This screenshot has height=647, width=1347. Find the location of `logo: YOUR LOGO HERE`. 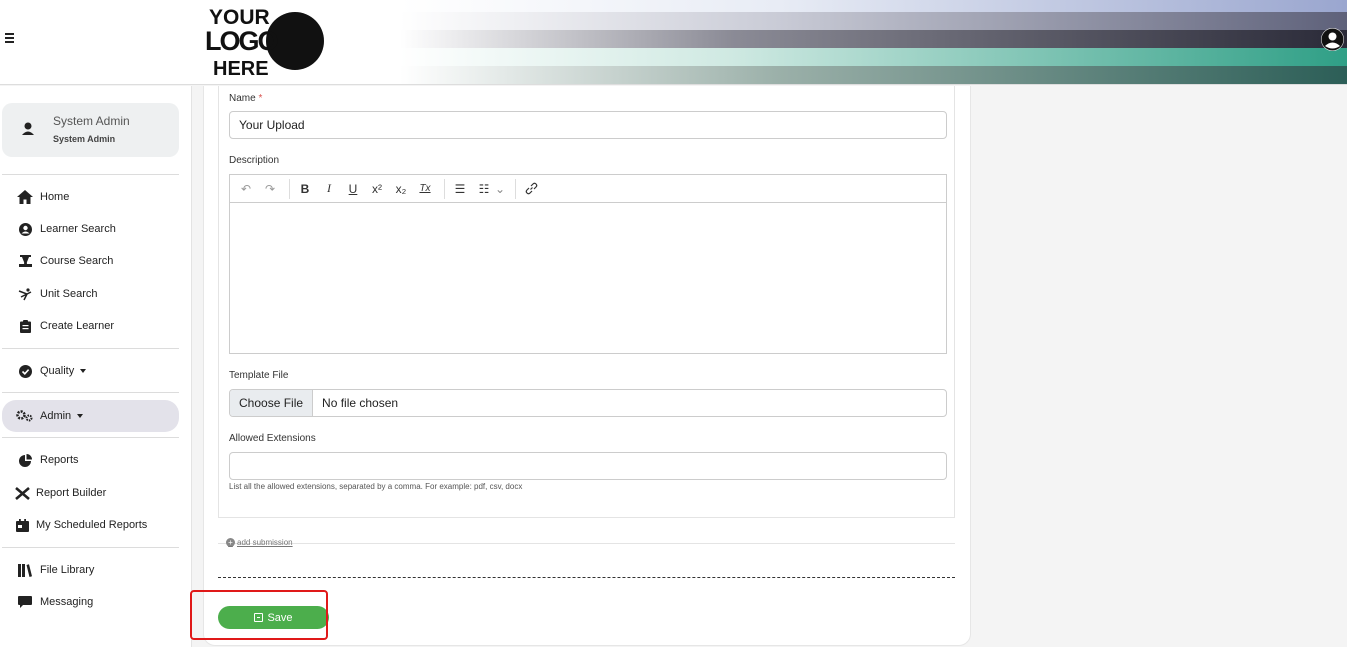

logo: YOUR LOGO HERE is located at coordinates (265, 42).